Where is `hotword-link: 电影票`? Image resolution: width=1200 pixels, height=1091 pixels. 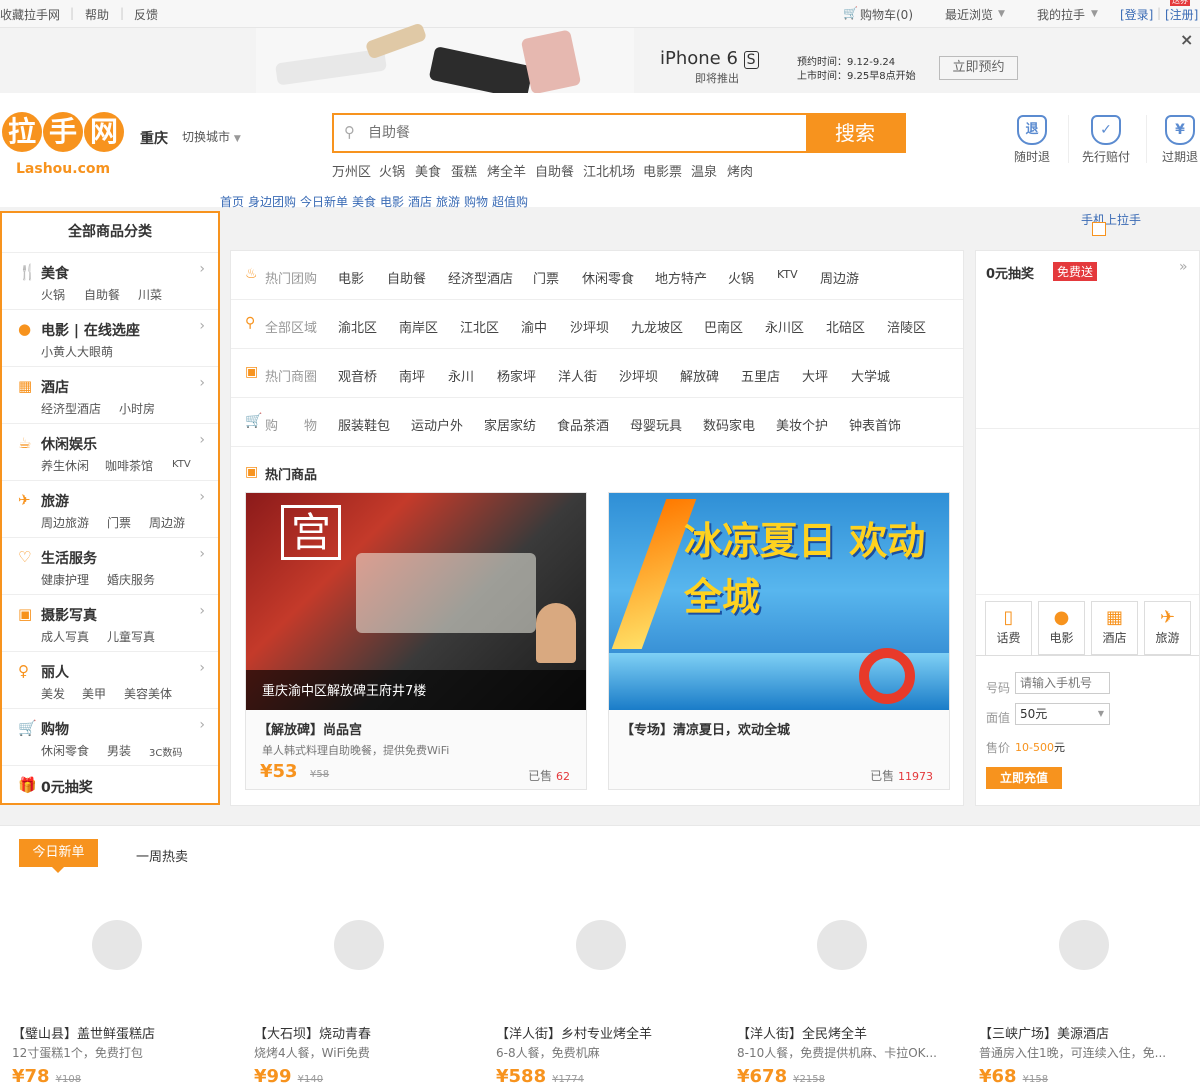 hotword-link: 电影票 is located at coordinates (662, 170).